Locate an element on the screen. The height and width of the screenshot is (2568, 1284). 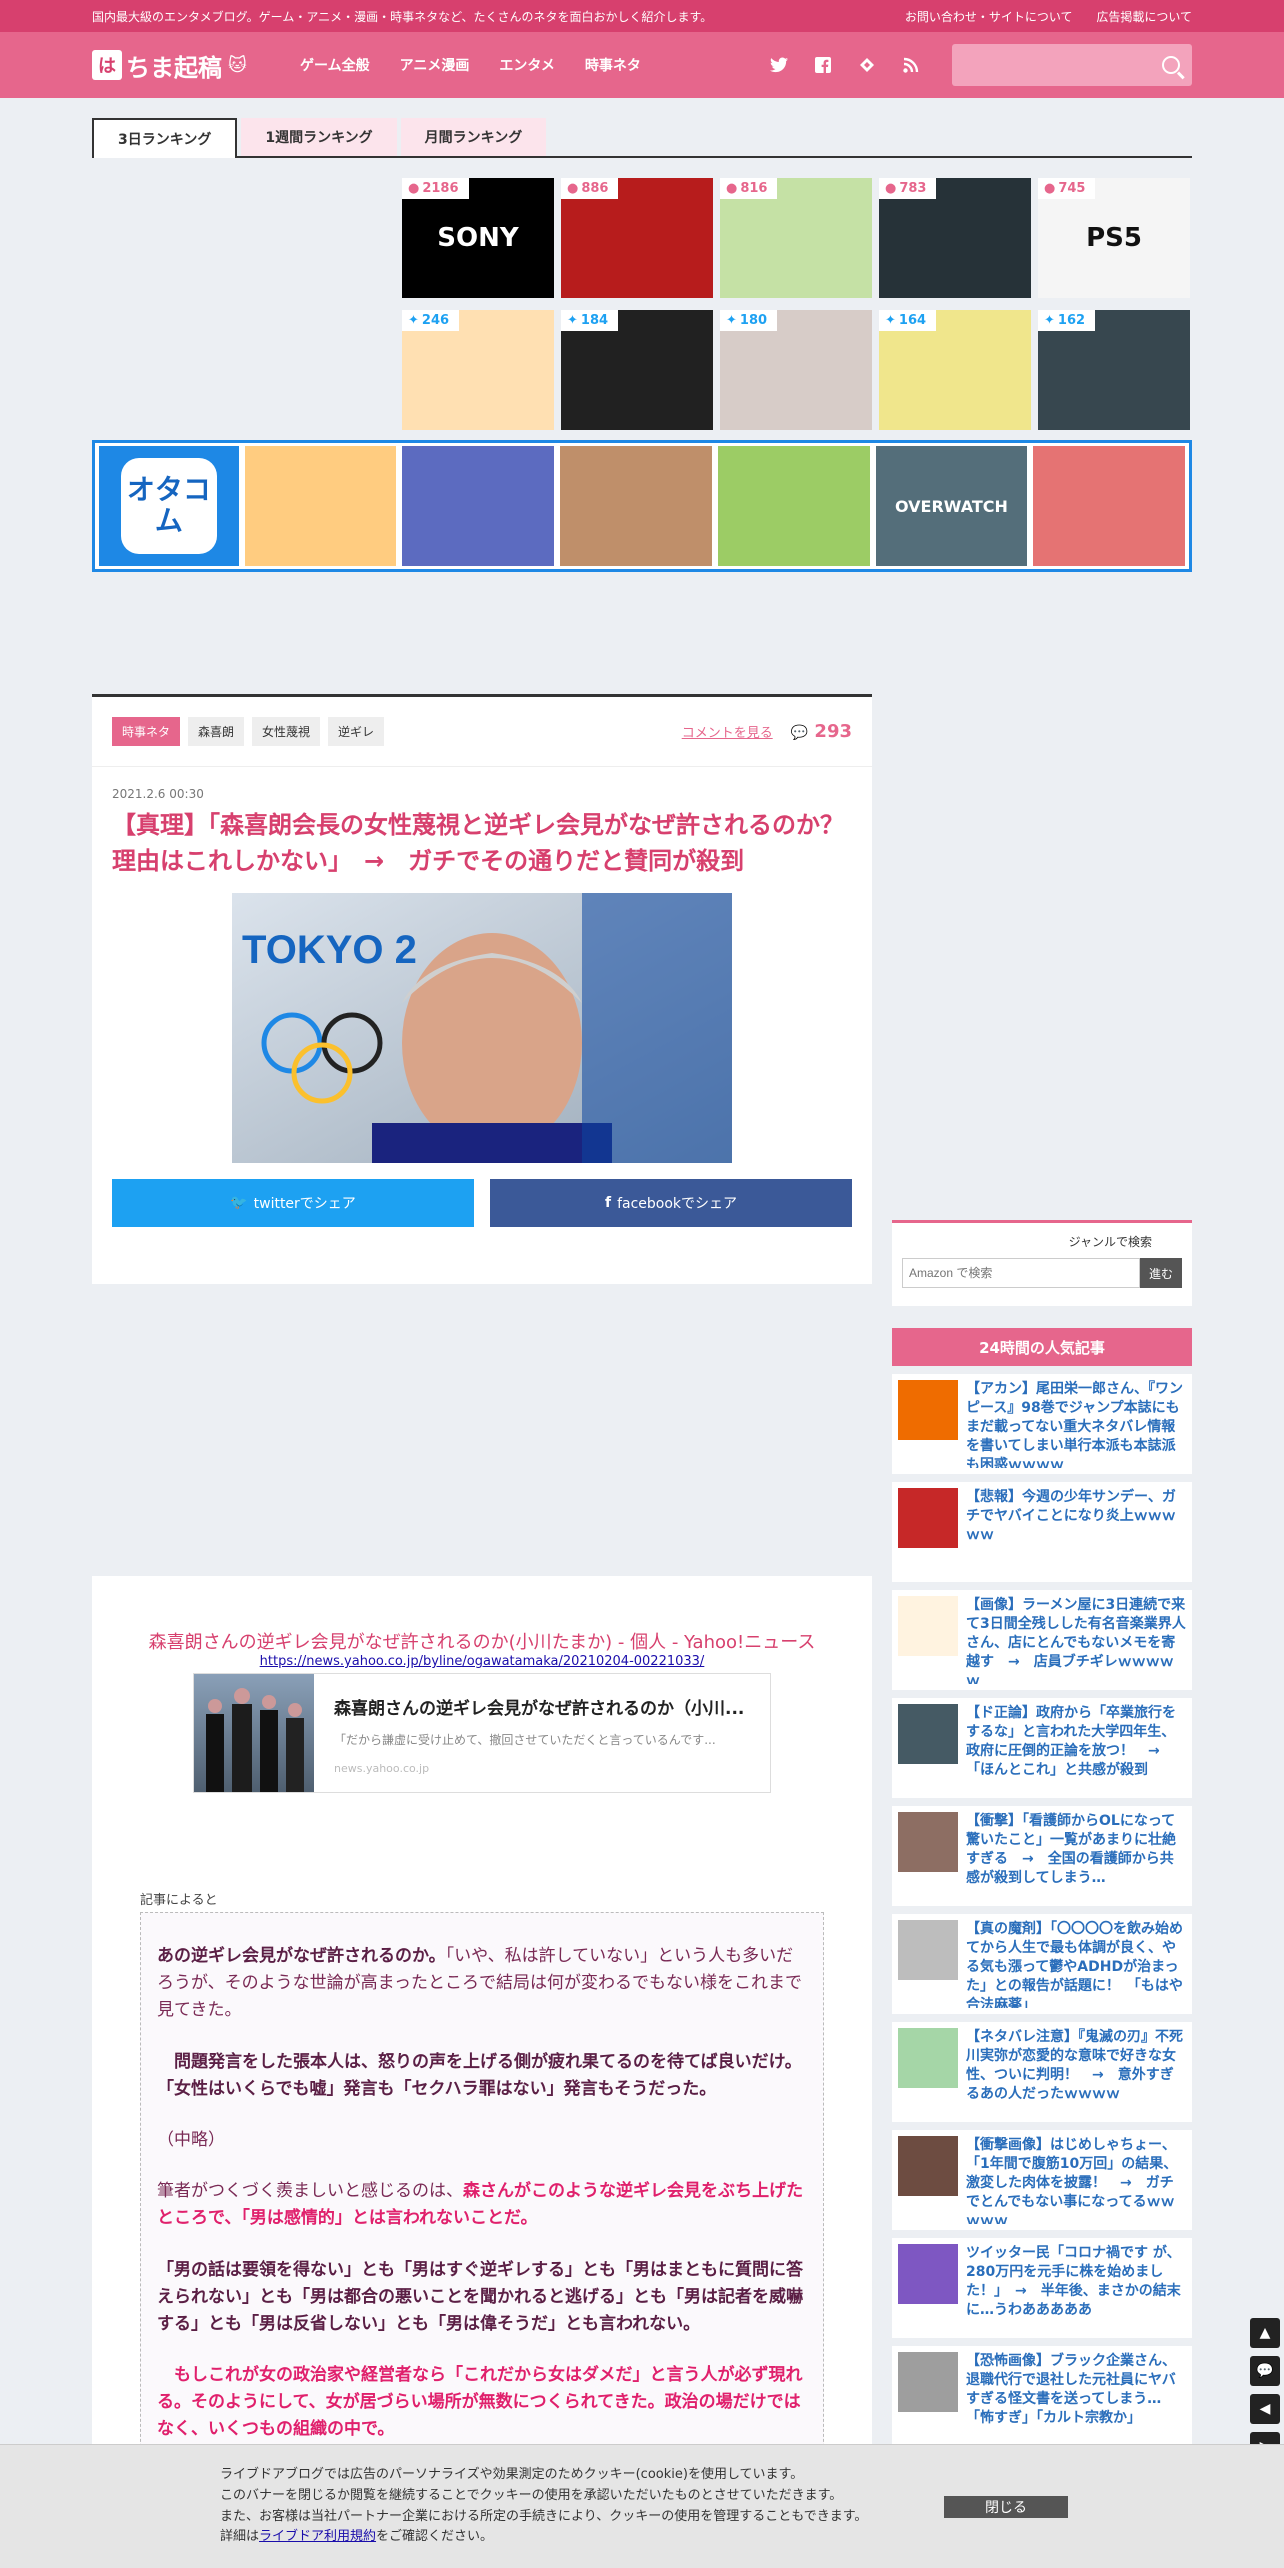
contact-link: お問い合わせ・サイトについて is located at coordinates (989, 17).